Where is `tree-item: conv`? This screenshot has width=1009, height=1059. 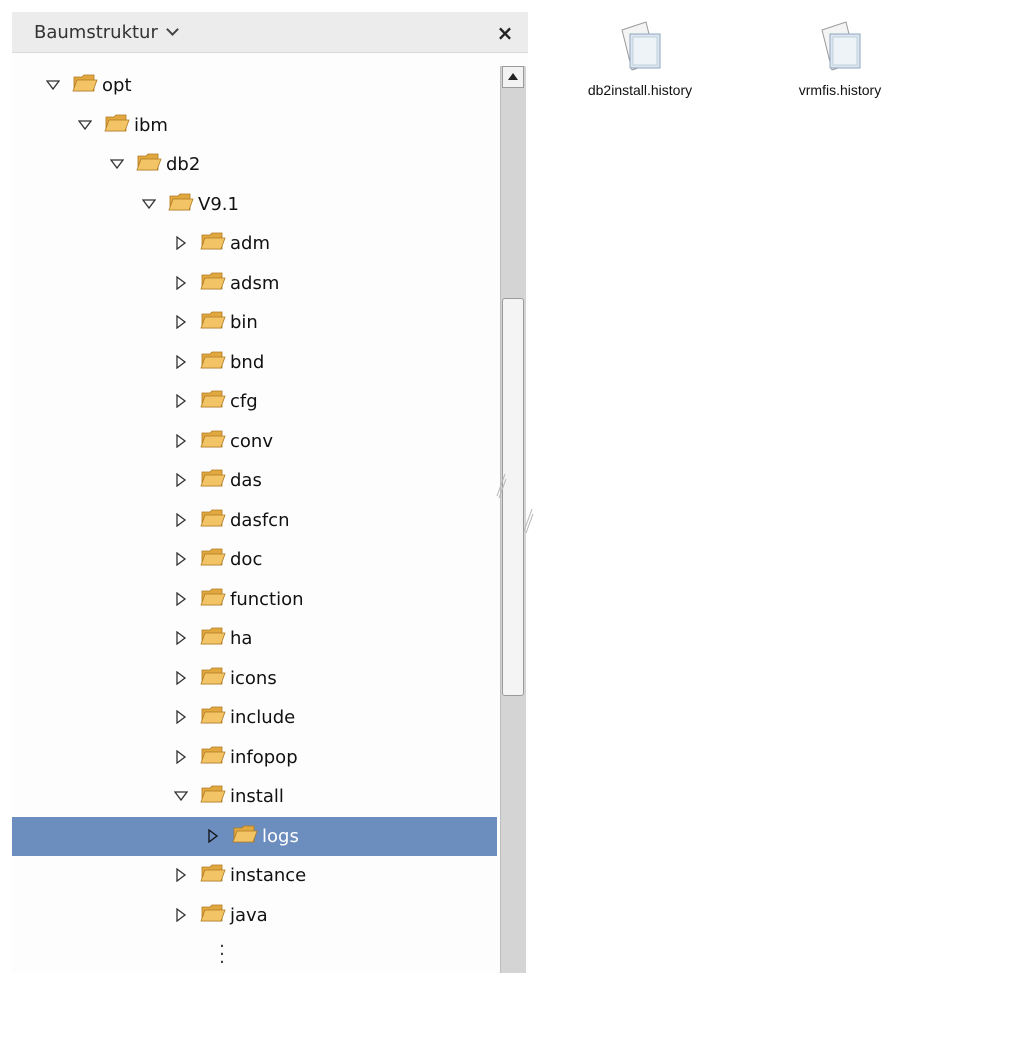
tree-item: conv is located at coordinates (254, 441).